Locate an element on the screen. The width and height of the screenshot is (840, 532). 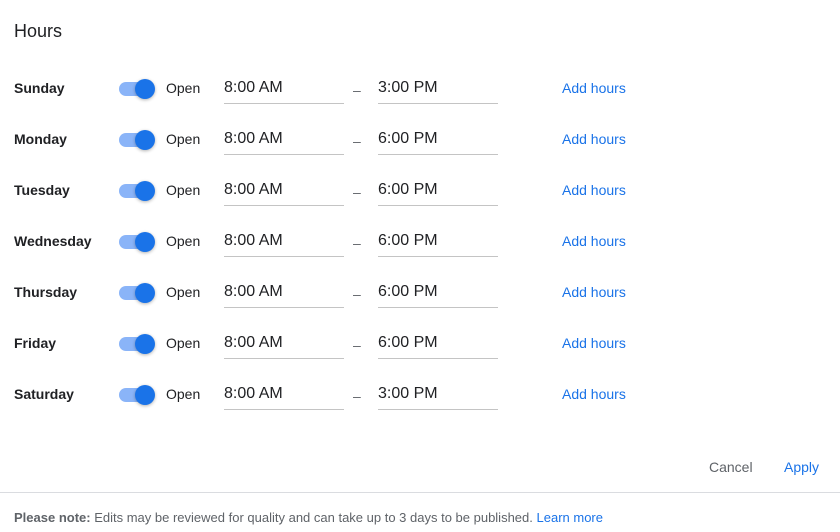
day-label: Monday is located at coordinates (40, 139).